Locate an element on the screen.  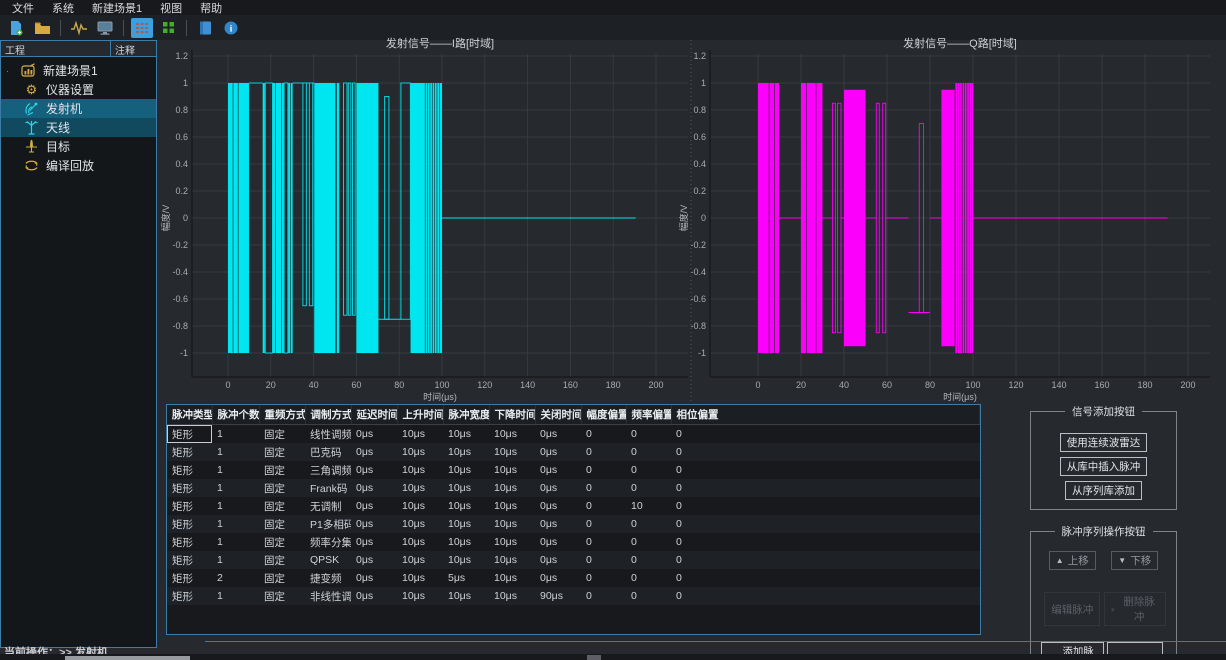
info-icon: i is located at coordinates (231, 28).